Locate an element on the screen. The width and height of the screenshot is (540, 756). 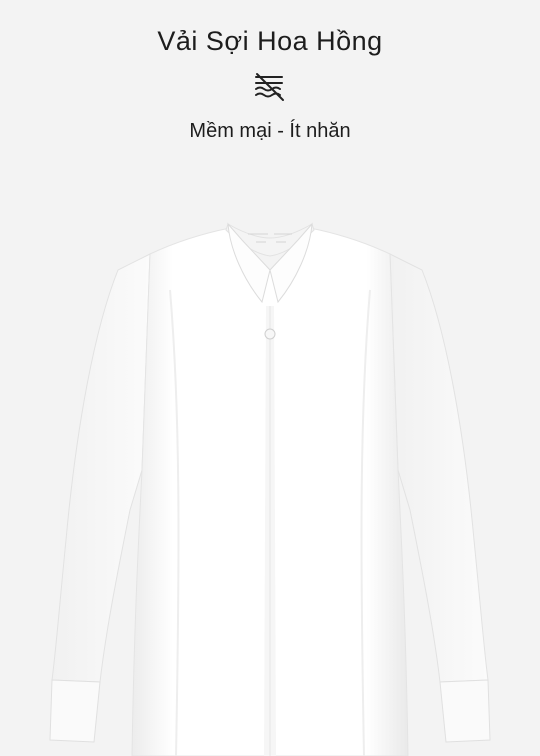
no-wrinkle-fabric-icon is located at coordinates (269, 87).